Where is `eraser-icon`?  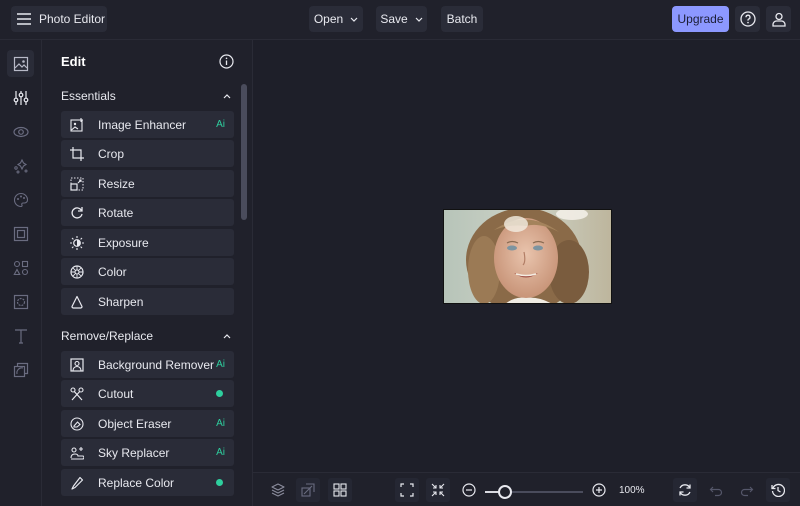 eraser-icon is located at coordinates (77, 423).